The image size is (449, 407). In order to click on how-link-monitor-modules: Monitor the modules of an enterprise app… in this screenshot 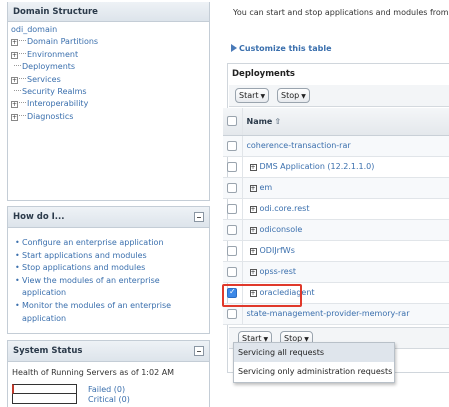, I will do `click(109, 312)`.